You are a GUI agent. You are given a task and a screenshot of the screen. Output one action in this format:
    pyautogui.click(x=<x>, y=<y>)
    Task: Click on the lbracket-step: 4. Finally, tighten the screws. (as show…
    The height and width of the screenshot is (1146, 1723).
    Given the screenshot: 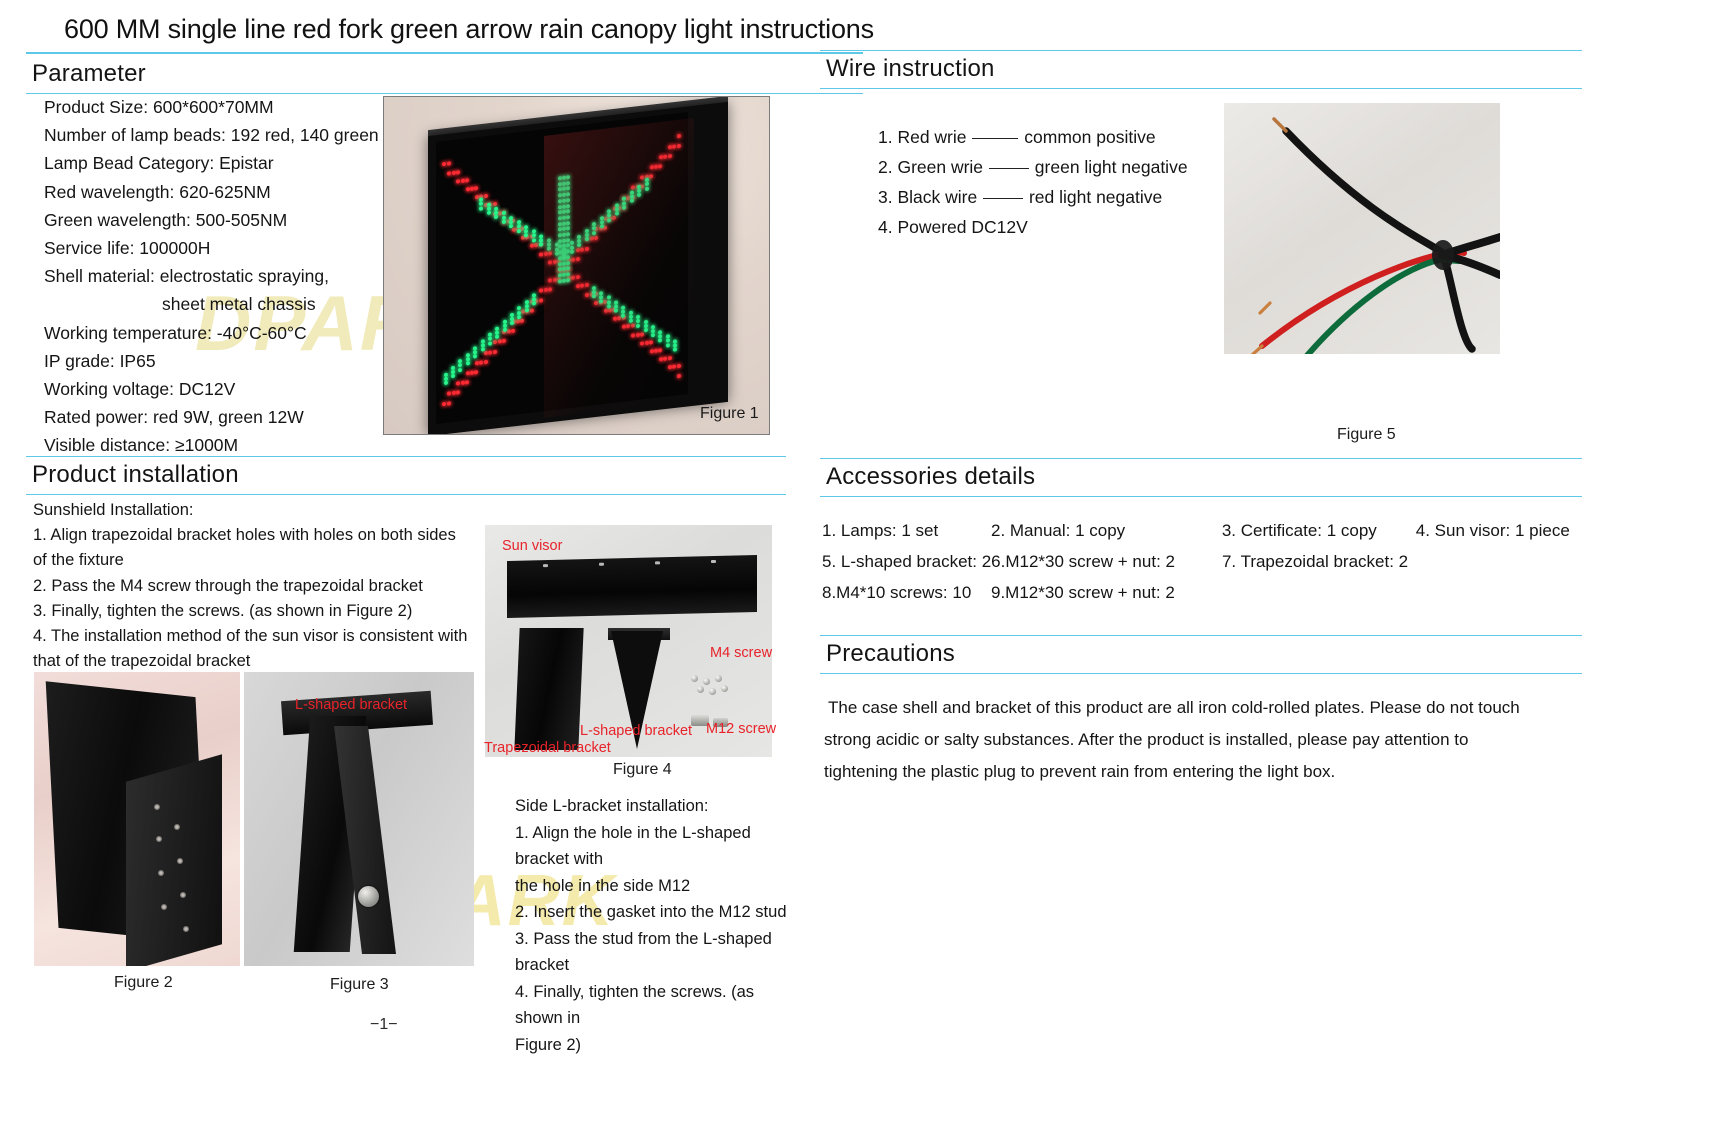 What is the action you would take?
    pyautogui.click(x=635, y=1005)
    